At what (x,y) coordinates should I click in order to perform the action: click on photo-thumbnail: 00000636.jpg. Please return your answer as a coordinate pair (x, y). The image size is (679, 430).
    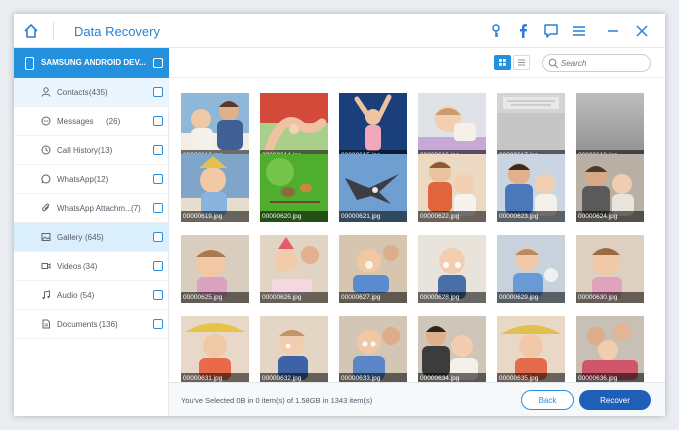
    Looking at the image, I should click on (610, 349).